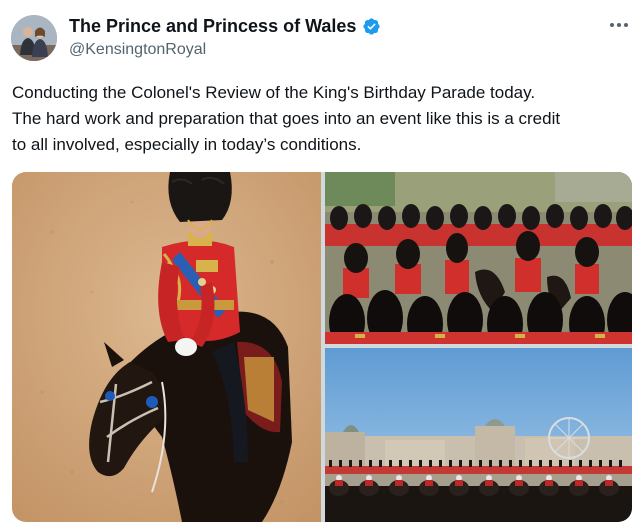 The width and height of the screenshot is (644, 525). Describe the element at coordinates (212, 26) in the screenshot. I see `display-name: The Prince and Princess of Wales` at that location.